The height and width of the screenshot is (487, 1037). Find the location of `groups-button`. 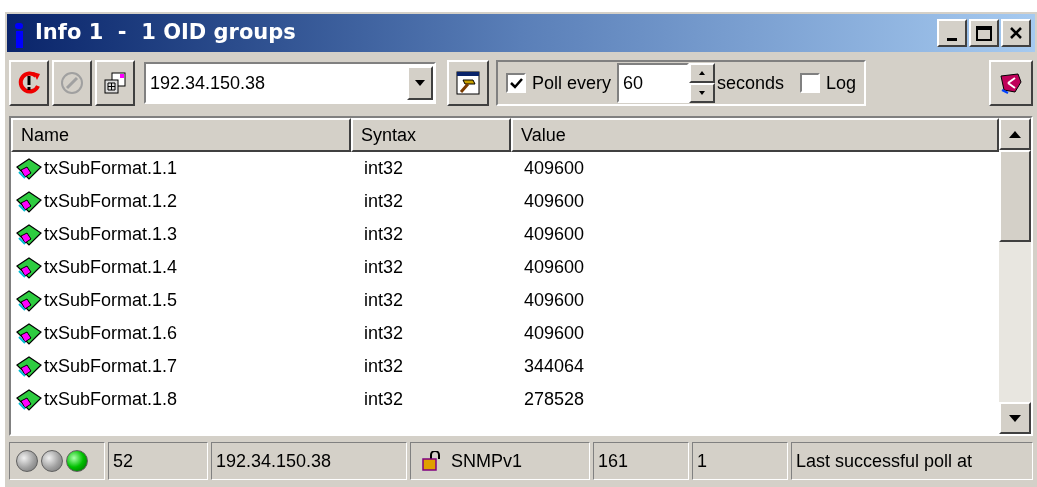

groups-button is located at coordinates (115, 83).